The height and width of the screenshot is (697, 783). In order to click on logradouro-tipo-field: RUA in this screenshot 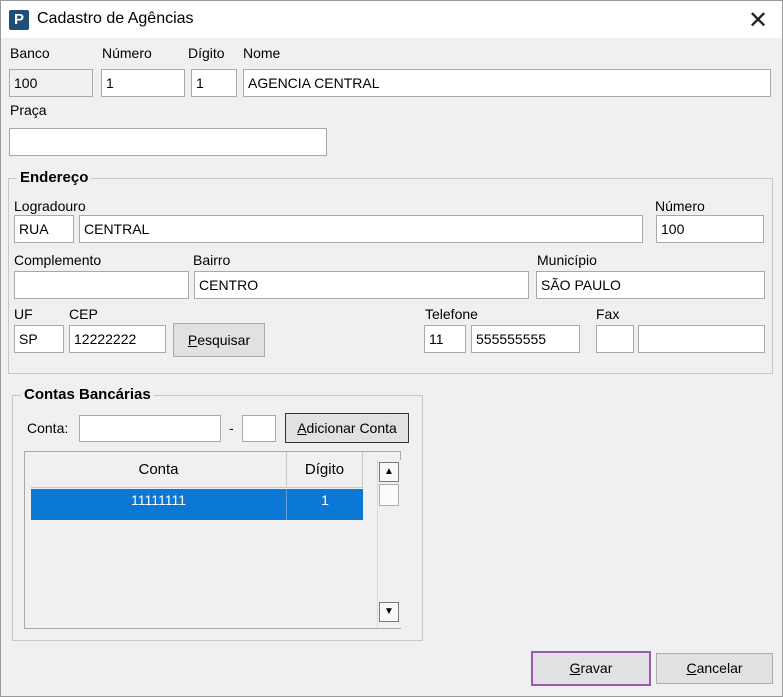, I will do `click(44, 229)`.